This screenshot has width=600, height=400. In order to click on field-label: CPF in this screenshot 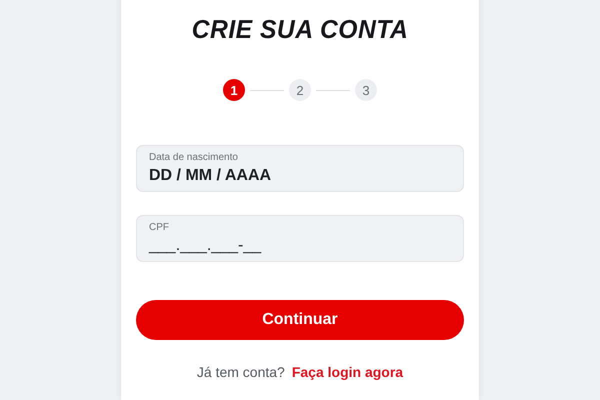, I will do `click(159, 227)`.